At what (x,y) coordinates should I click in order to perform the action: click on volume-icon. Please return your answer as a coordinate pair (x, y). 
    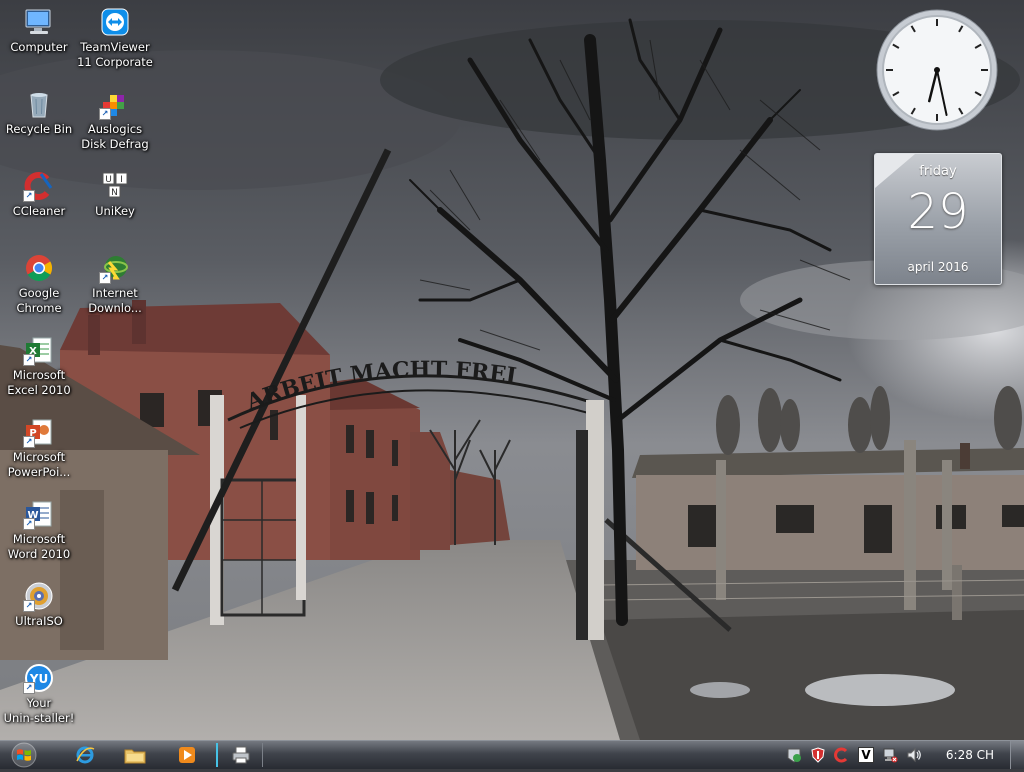
    Looking at the image, I should click on (914, 755).